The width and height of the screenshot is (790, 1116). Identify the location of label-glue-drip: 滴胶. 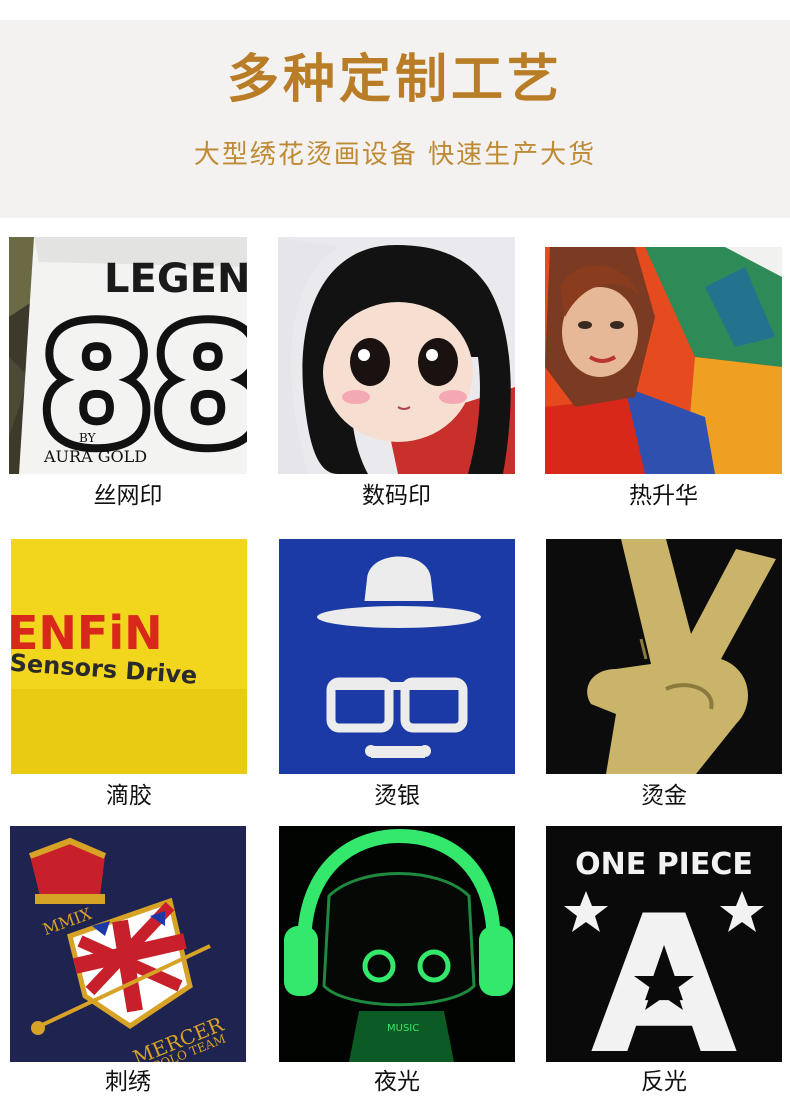
(129, 796).